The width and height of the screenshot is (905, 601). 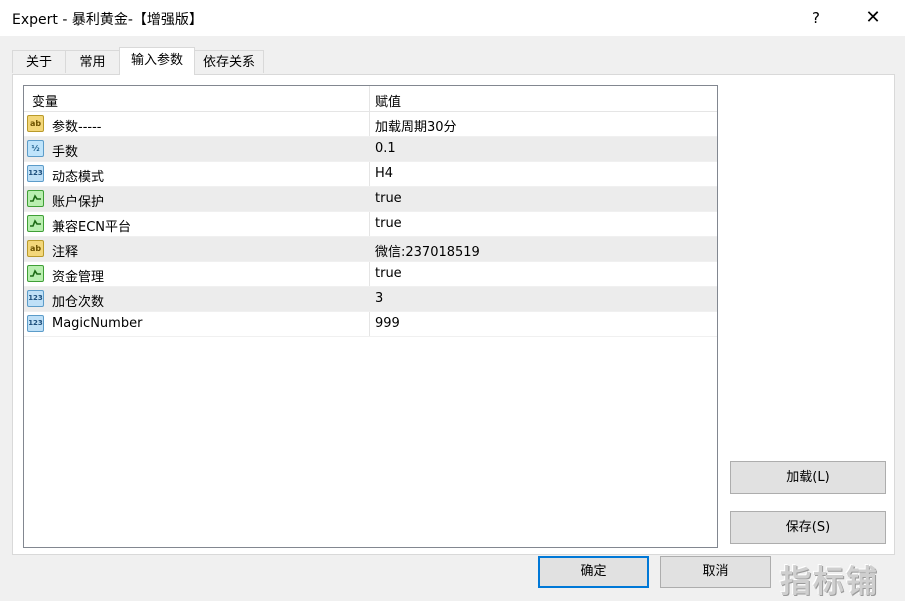 I want to click on close-button: ✕, so click(x=873, y=18).